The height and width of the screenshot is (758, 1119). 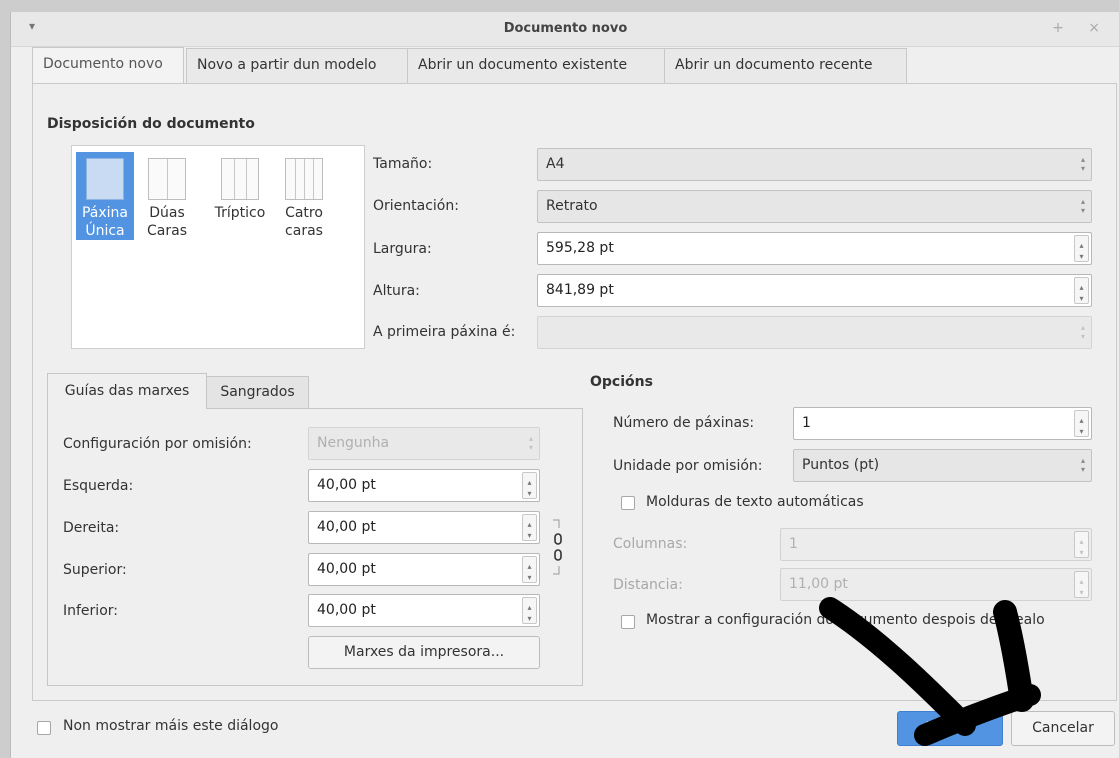 I want to click on preset-select: Nengunha ▴ ▾, so click(x=424, y=443).